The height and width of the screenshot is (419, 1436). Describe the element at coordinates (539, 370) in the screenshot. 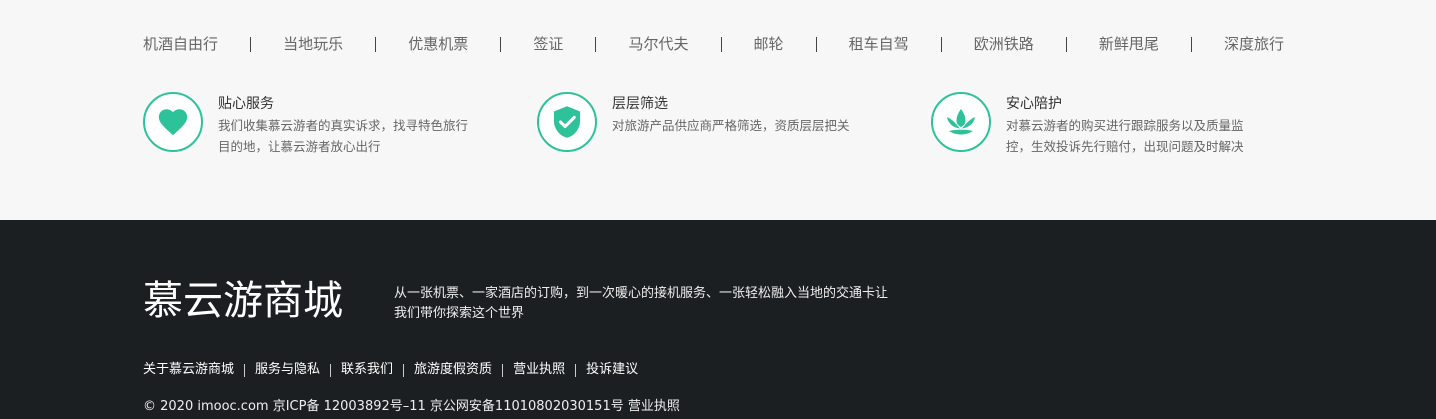

I see `footer-link-license: 营业执照` at that location.